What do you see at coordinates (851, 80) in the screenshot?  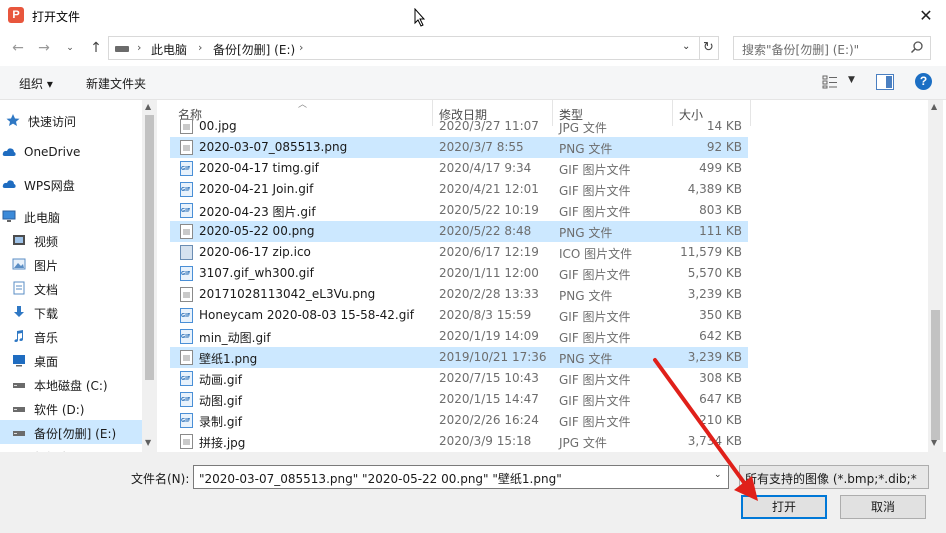 I see `view-options-chevron-icon: ▼` at bounding box center [851, 80].